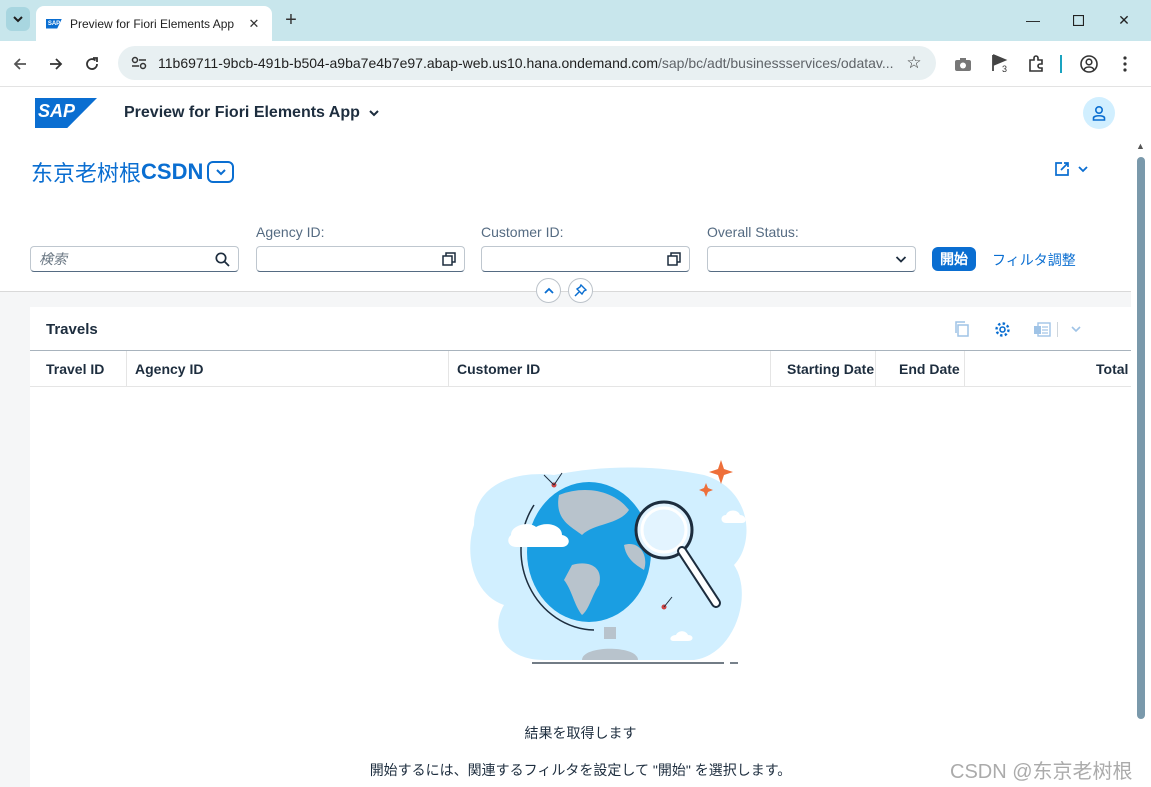 This screenshot has width=1151, height=787. I want to click on arrow-right-icon, so click(56, 64).